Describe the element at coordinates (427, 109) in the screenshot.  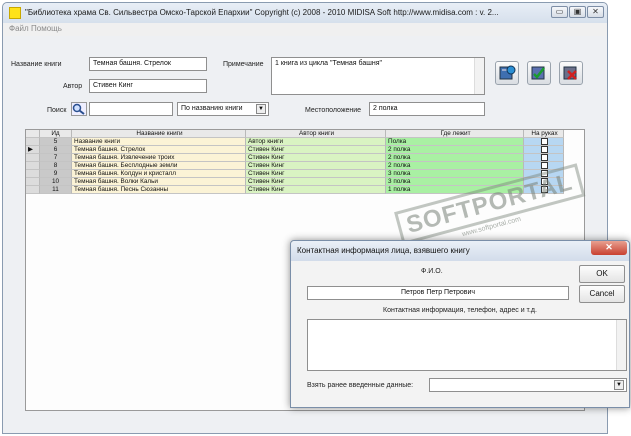
I see `location-input: 2 полка` at that location.